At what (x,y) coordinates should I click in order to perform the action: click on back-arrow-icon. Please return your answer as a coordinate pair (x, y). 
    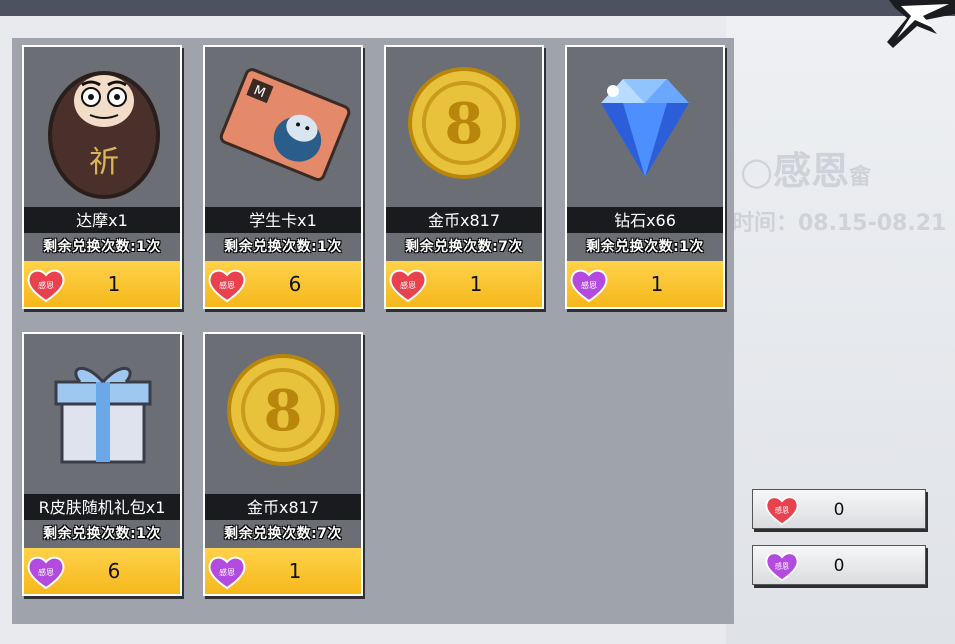
    Looking at the image, I should click on (910, 28).